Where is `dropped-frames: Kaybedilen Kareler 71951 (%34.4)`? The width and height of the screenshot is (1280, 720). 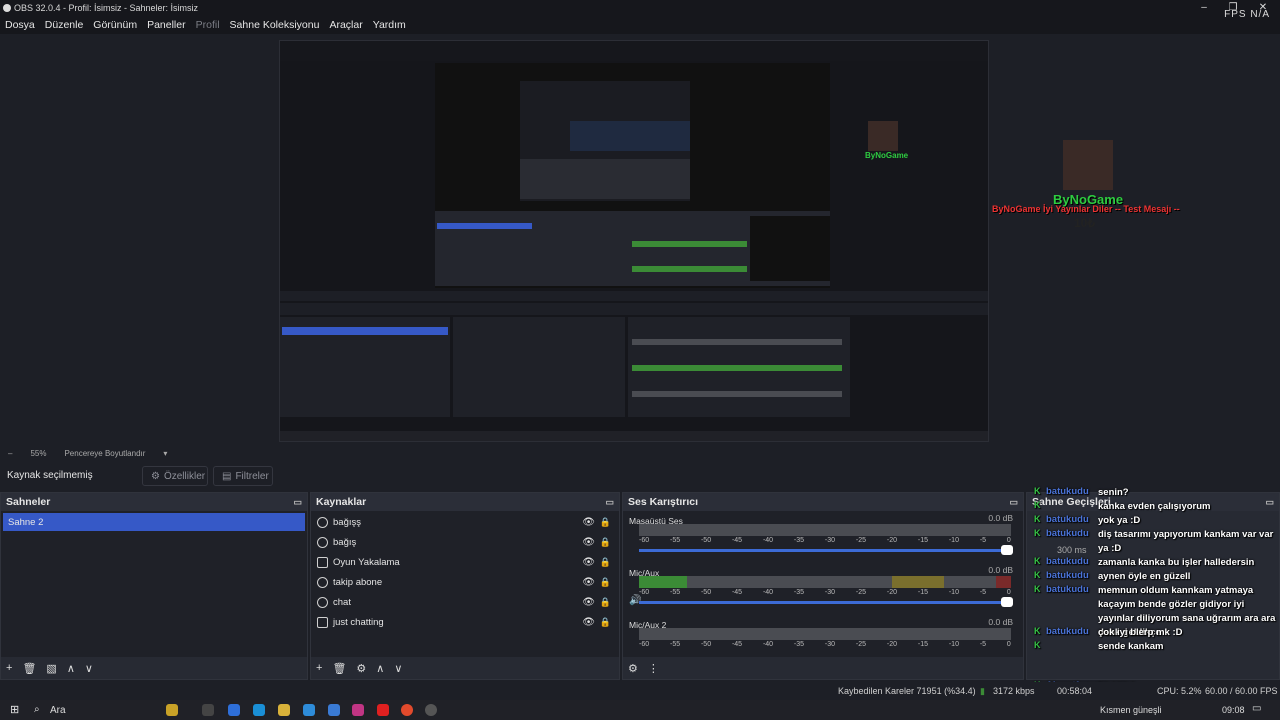 dropped-frames: Kaybedilen Kareler 71951 (%34.4) is located at coordinates (907, 691).